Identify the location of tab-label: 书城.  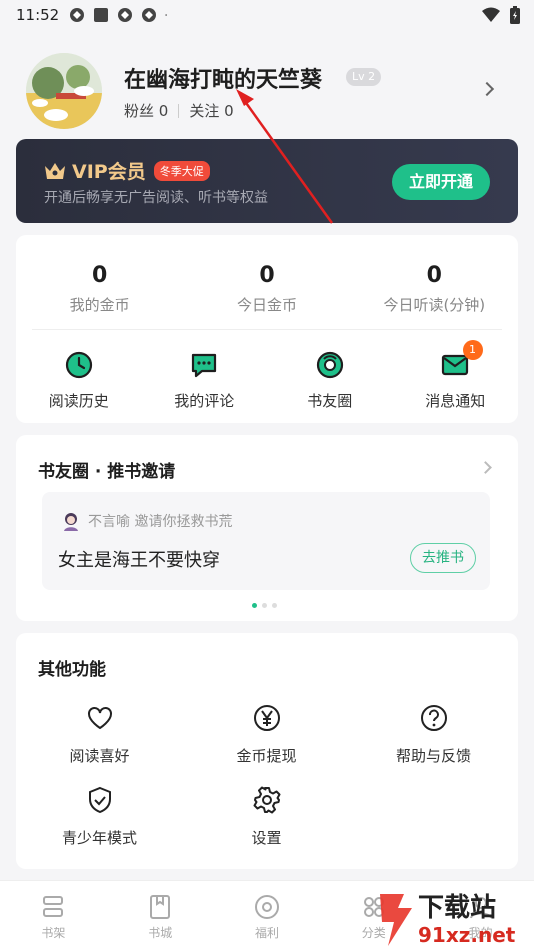
(160, 933).